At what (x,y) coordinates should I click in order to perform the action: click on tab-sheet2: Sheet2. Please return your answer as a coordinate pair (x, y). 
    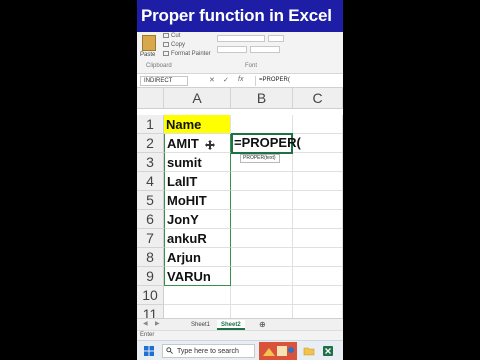
    Looking at the image, I should click on (231, 325).